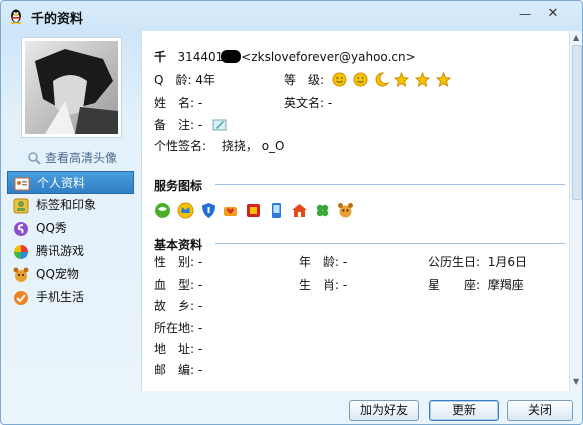 The image size is (583, 425). Describe the element at coordinates (66, 205) in the screenshot. I see `nav-label-tags: 标签和印象` at that location.